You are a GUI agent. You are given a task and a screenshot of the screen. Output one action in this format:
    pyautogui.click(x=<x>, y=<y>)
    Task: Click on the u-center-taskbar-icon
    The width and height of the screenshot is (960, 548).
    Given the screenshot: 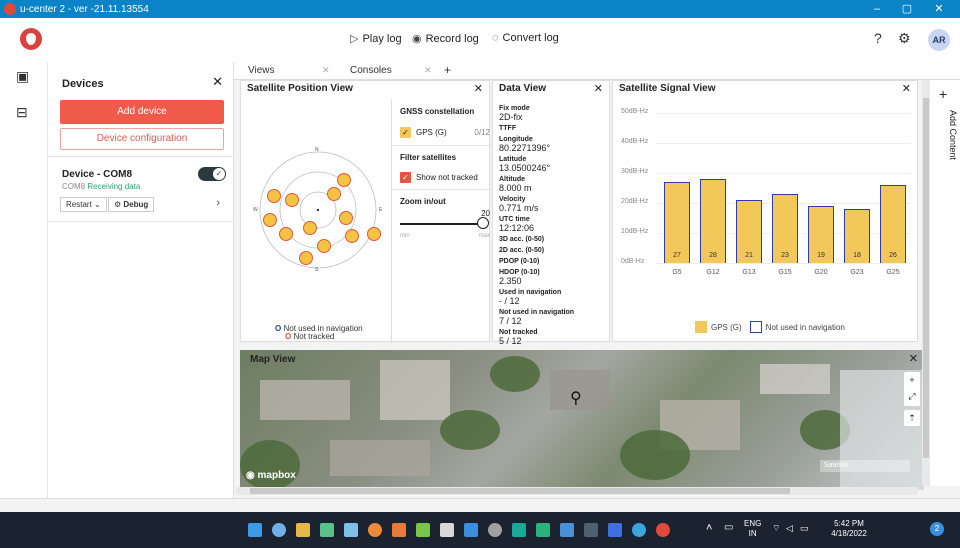 What is the action you would take?
    pyautogui.click(x=663, y=530)
    